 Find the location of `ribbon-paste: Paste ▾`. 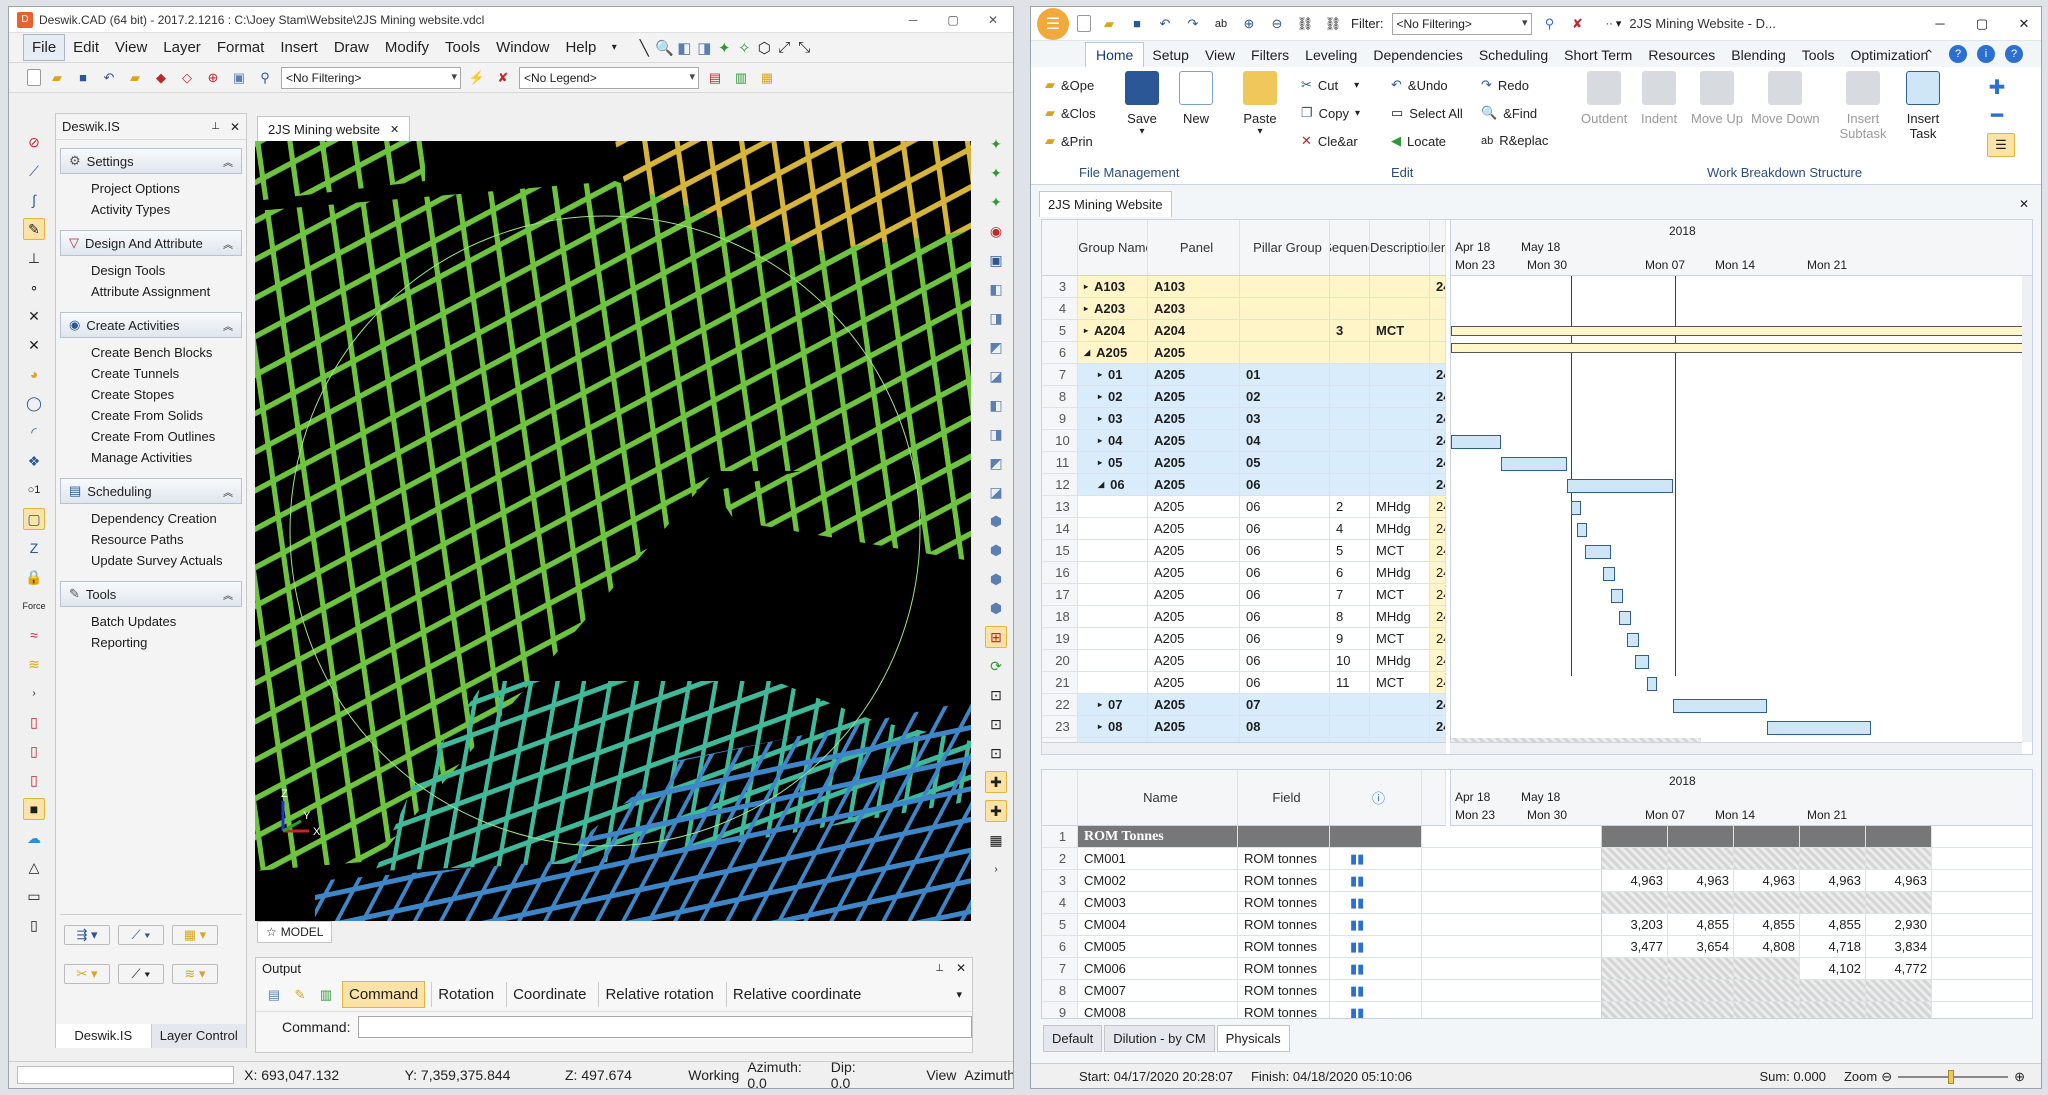

ribbon-paste: Paste ▾ is located at coordinates (1260, 104).